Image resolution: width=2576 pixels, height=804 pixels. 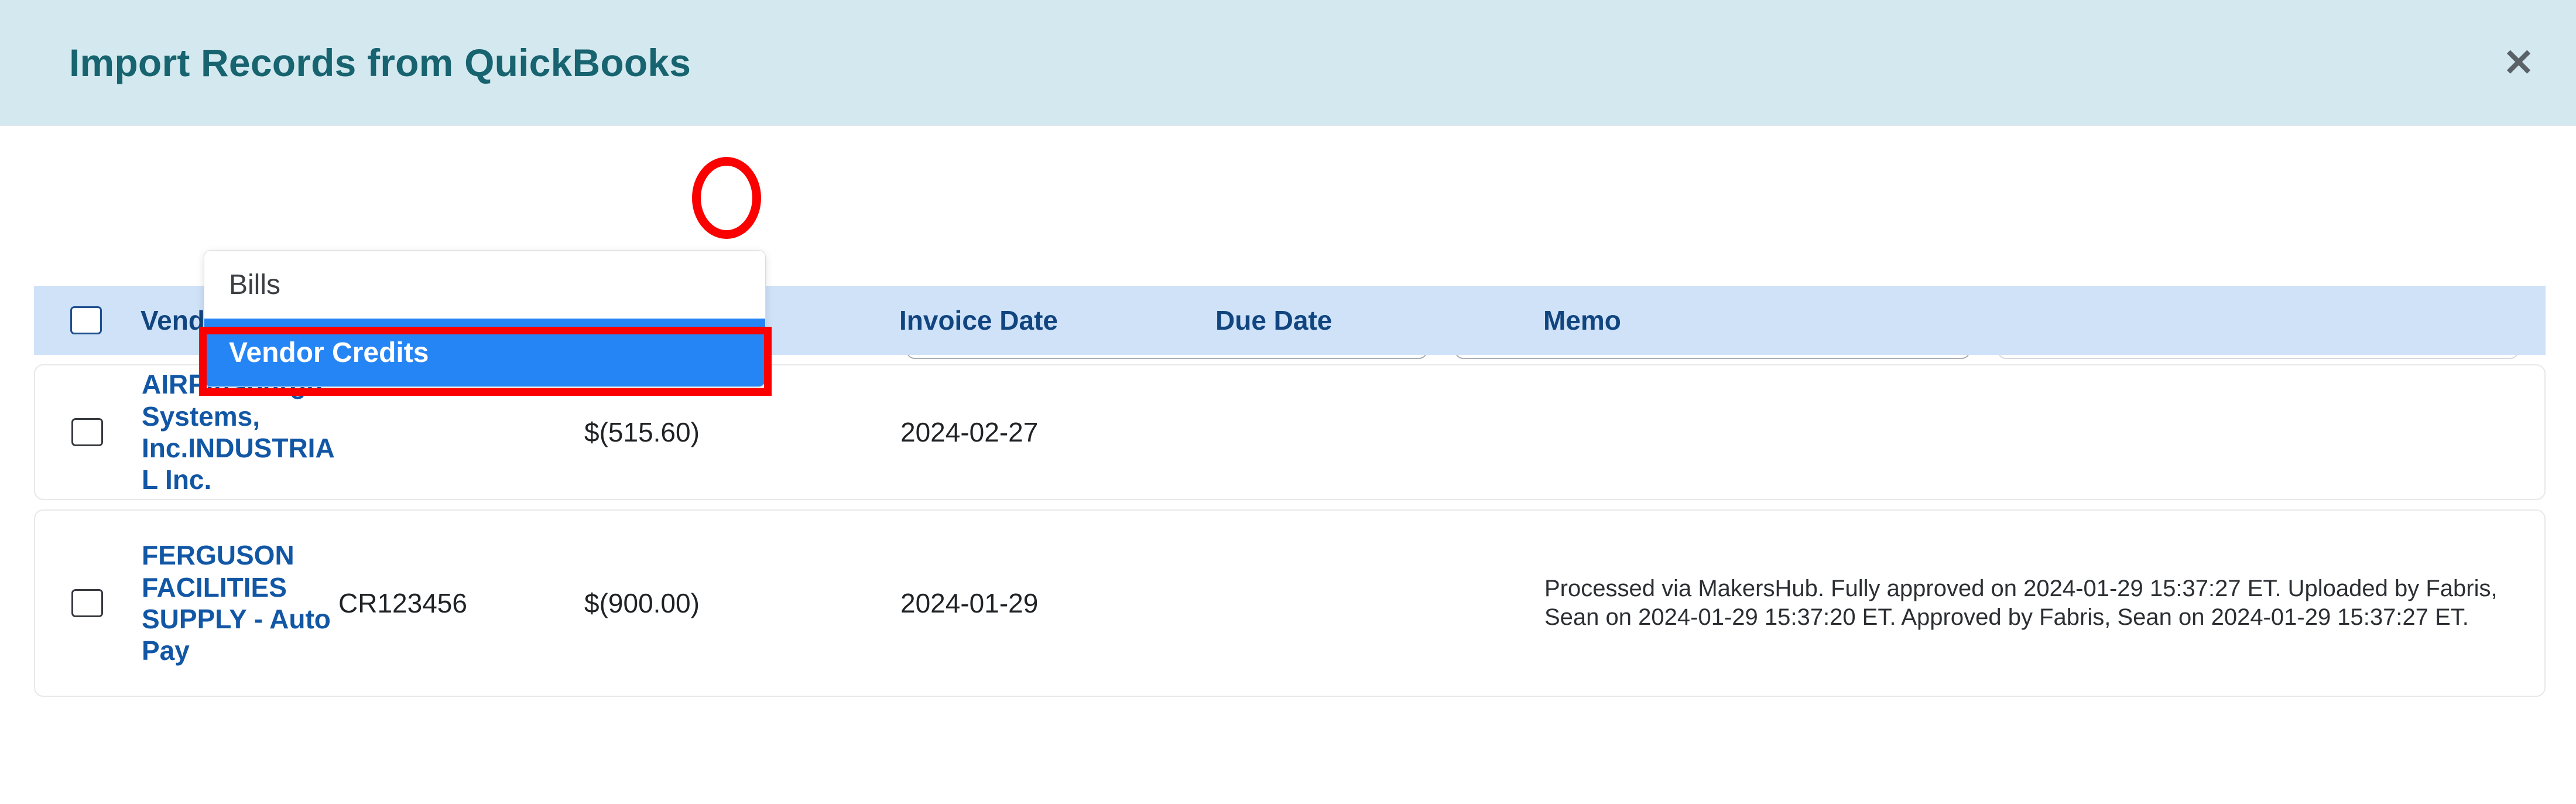 I want to click on close-icon: ✕, so click(x=2518, y=62).